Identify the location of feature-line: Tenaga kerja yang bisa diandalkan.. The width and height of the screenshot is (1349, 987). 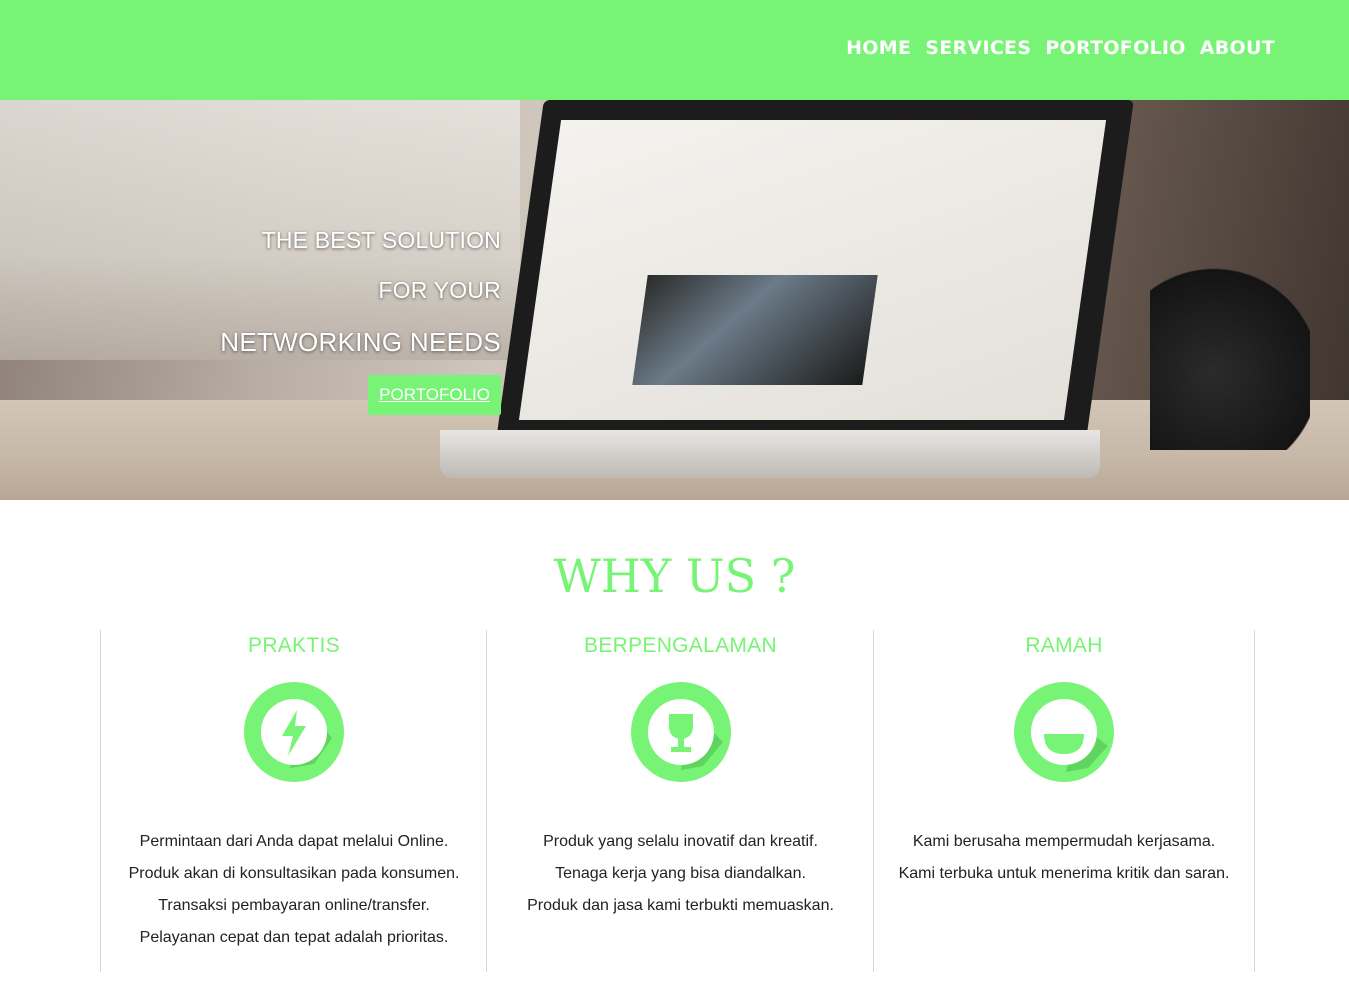
(680, 873).